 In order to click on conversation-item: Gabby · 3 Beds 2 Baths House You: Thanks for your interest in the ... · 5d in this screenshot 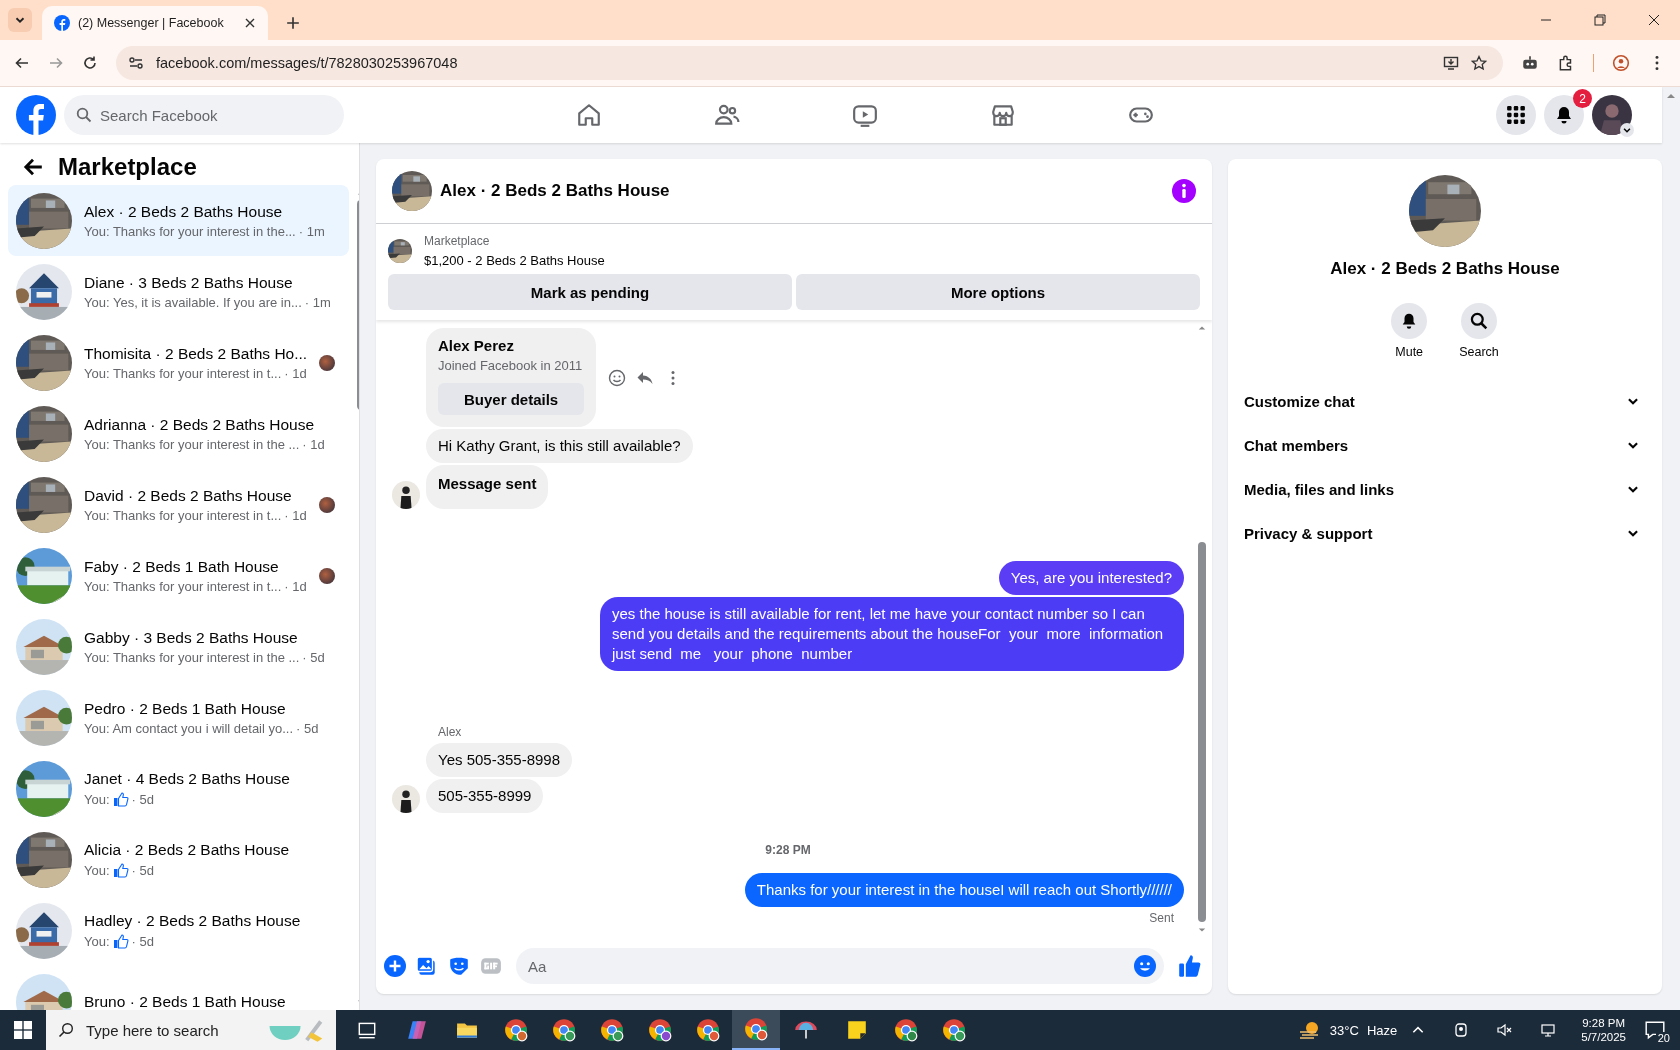, I will do `click(179, 646)`.